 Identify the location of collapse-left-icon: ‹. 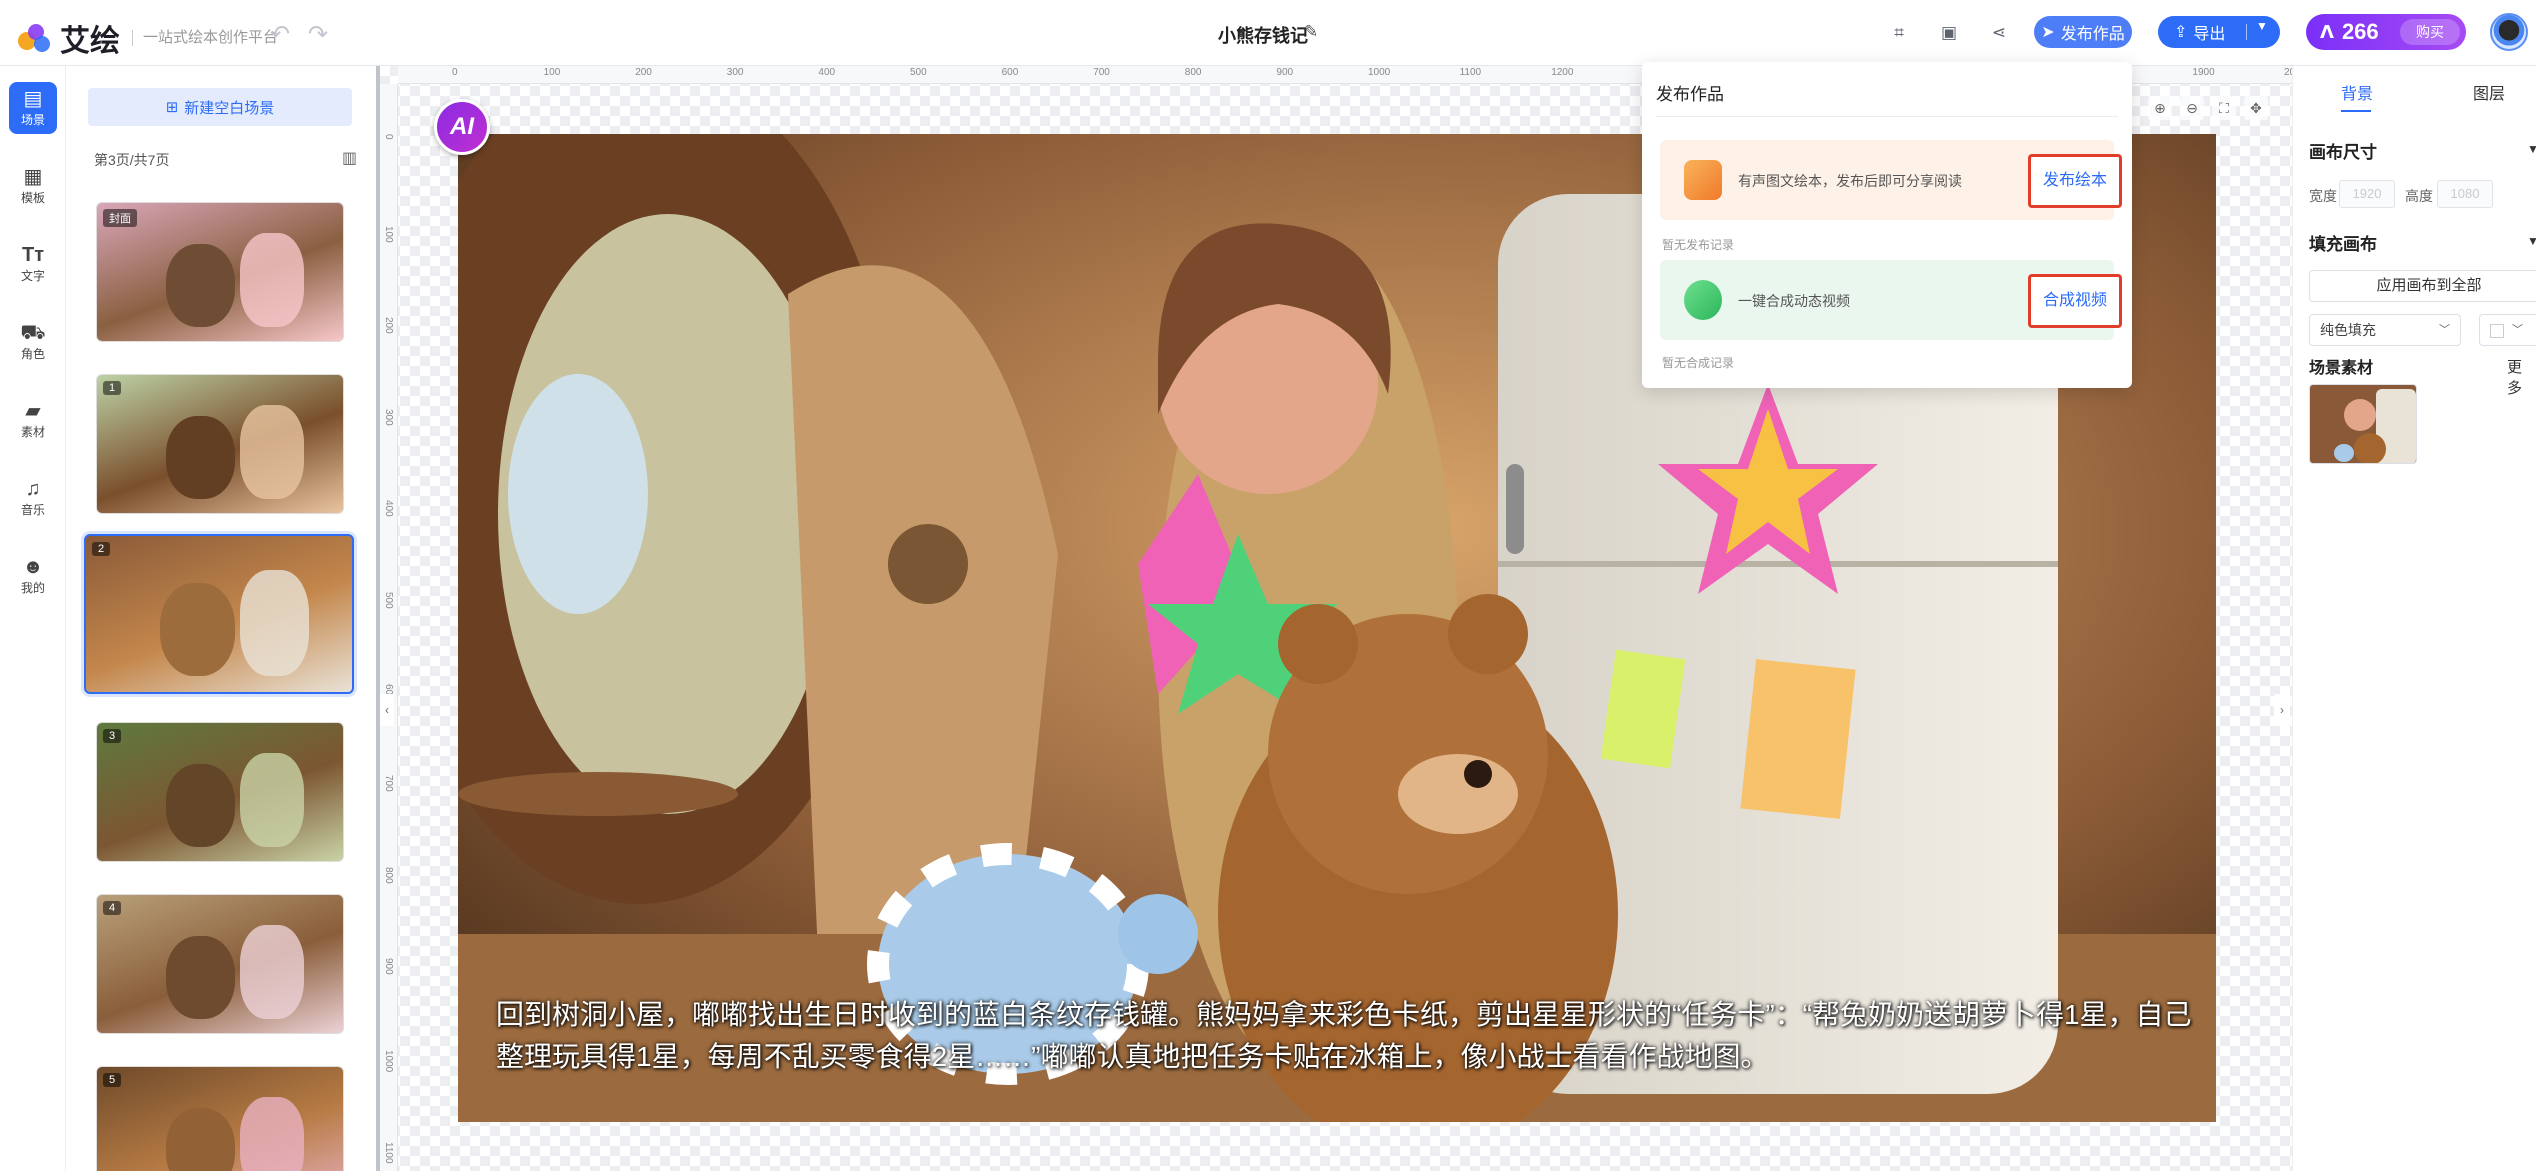
(387, 710).